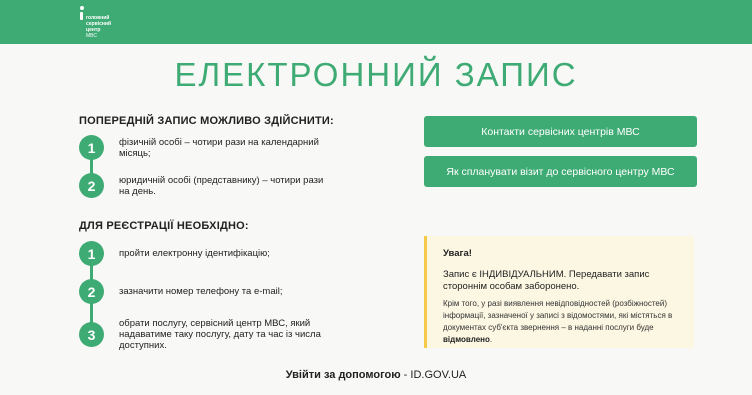  I want to click on registration-section-title: ДЛЯ РЕЄСТРАЦІЇ НЕОБХІДНО:, so click(164, 226).